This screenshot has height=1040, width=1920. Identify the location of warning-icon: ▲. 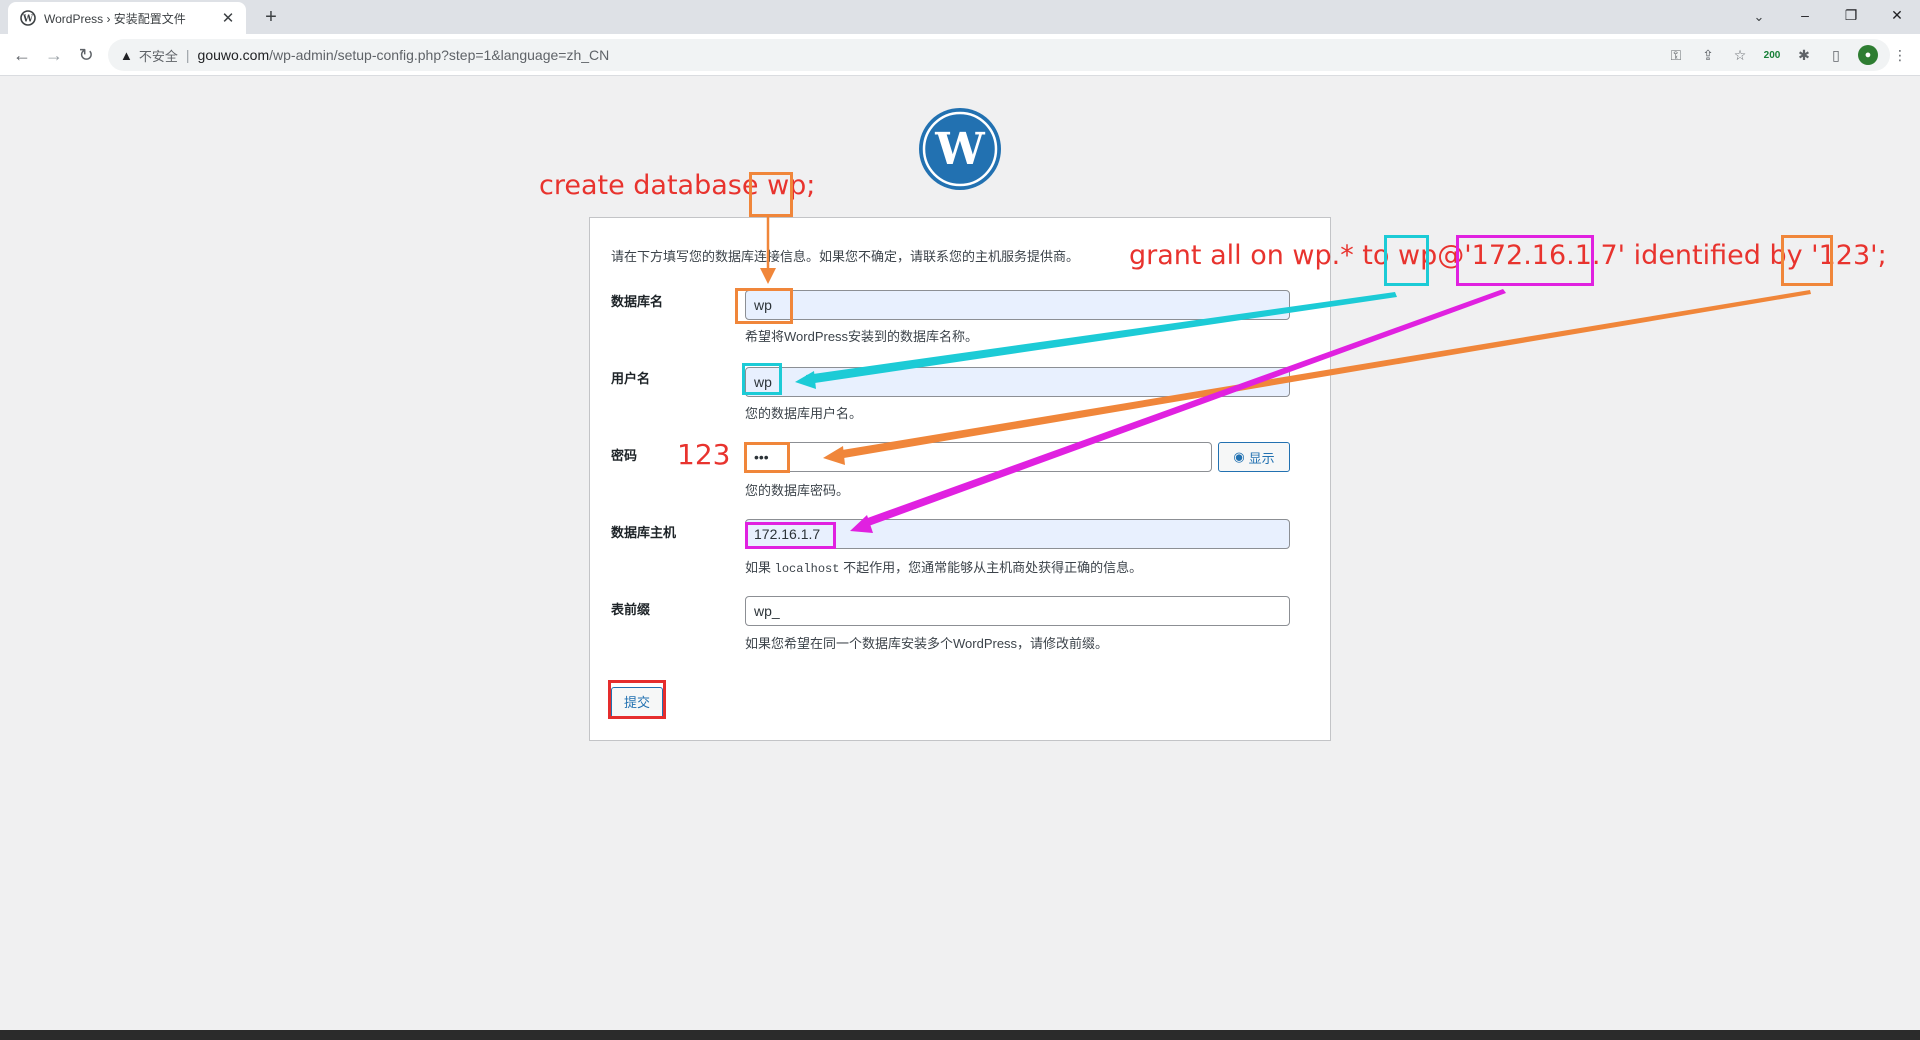
(126, 55).